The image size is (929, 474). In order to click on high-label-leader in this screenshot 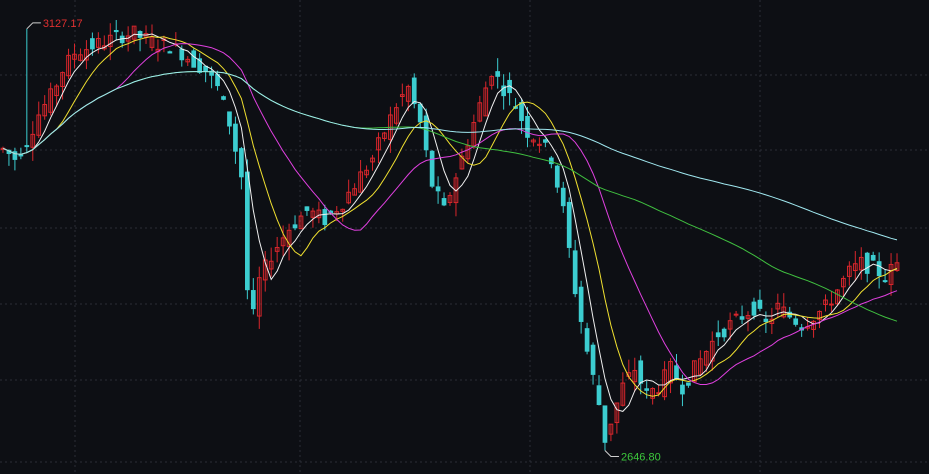, I will do `click(33, 26)`.